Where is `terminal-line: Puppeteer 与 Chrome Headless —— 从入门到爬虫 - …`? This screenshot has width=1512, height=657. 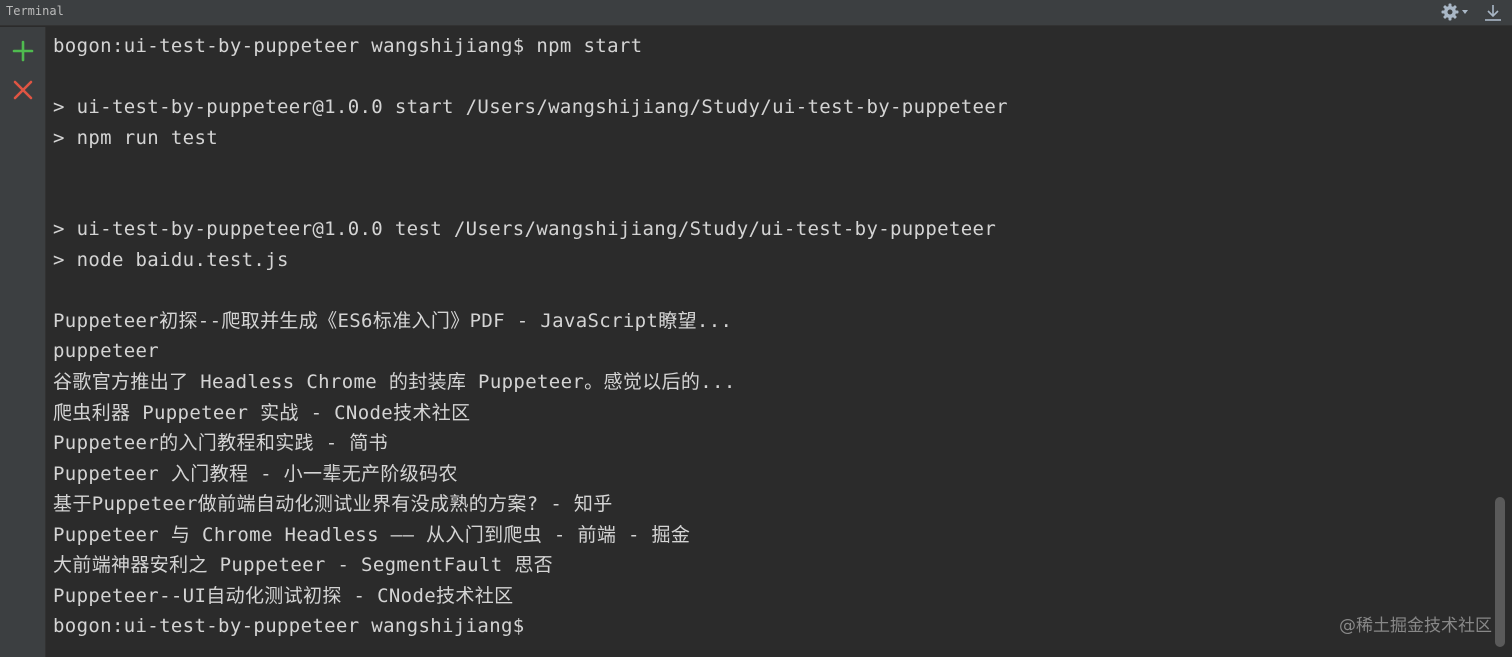
terminal-line: Puppeteer 与 Chrome Headless —— 从入门到爬虫 - … is located at coordinates (372, 534).